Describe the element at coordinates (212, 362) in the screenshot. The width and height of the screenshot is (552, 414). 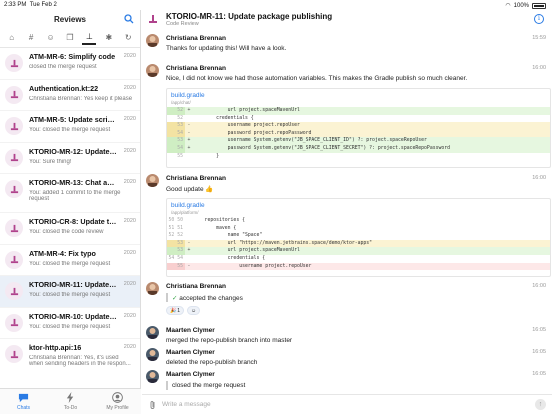
I see `message-text: deleted the repo-publish branch` at that location.